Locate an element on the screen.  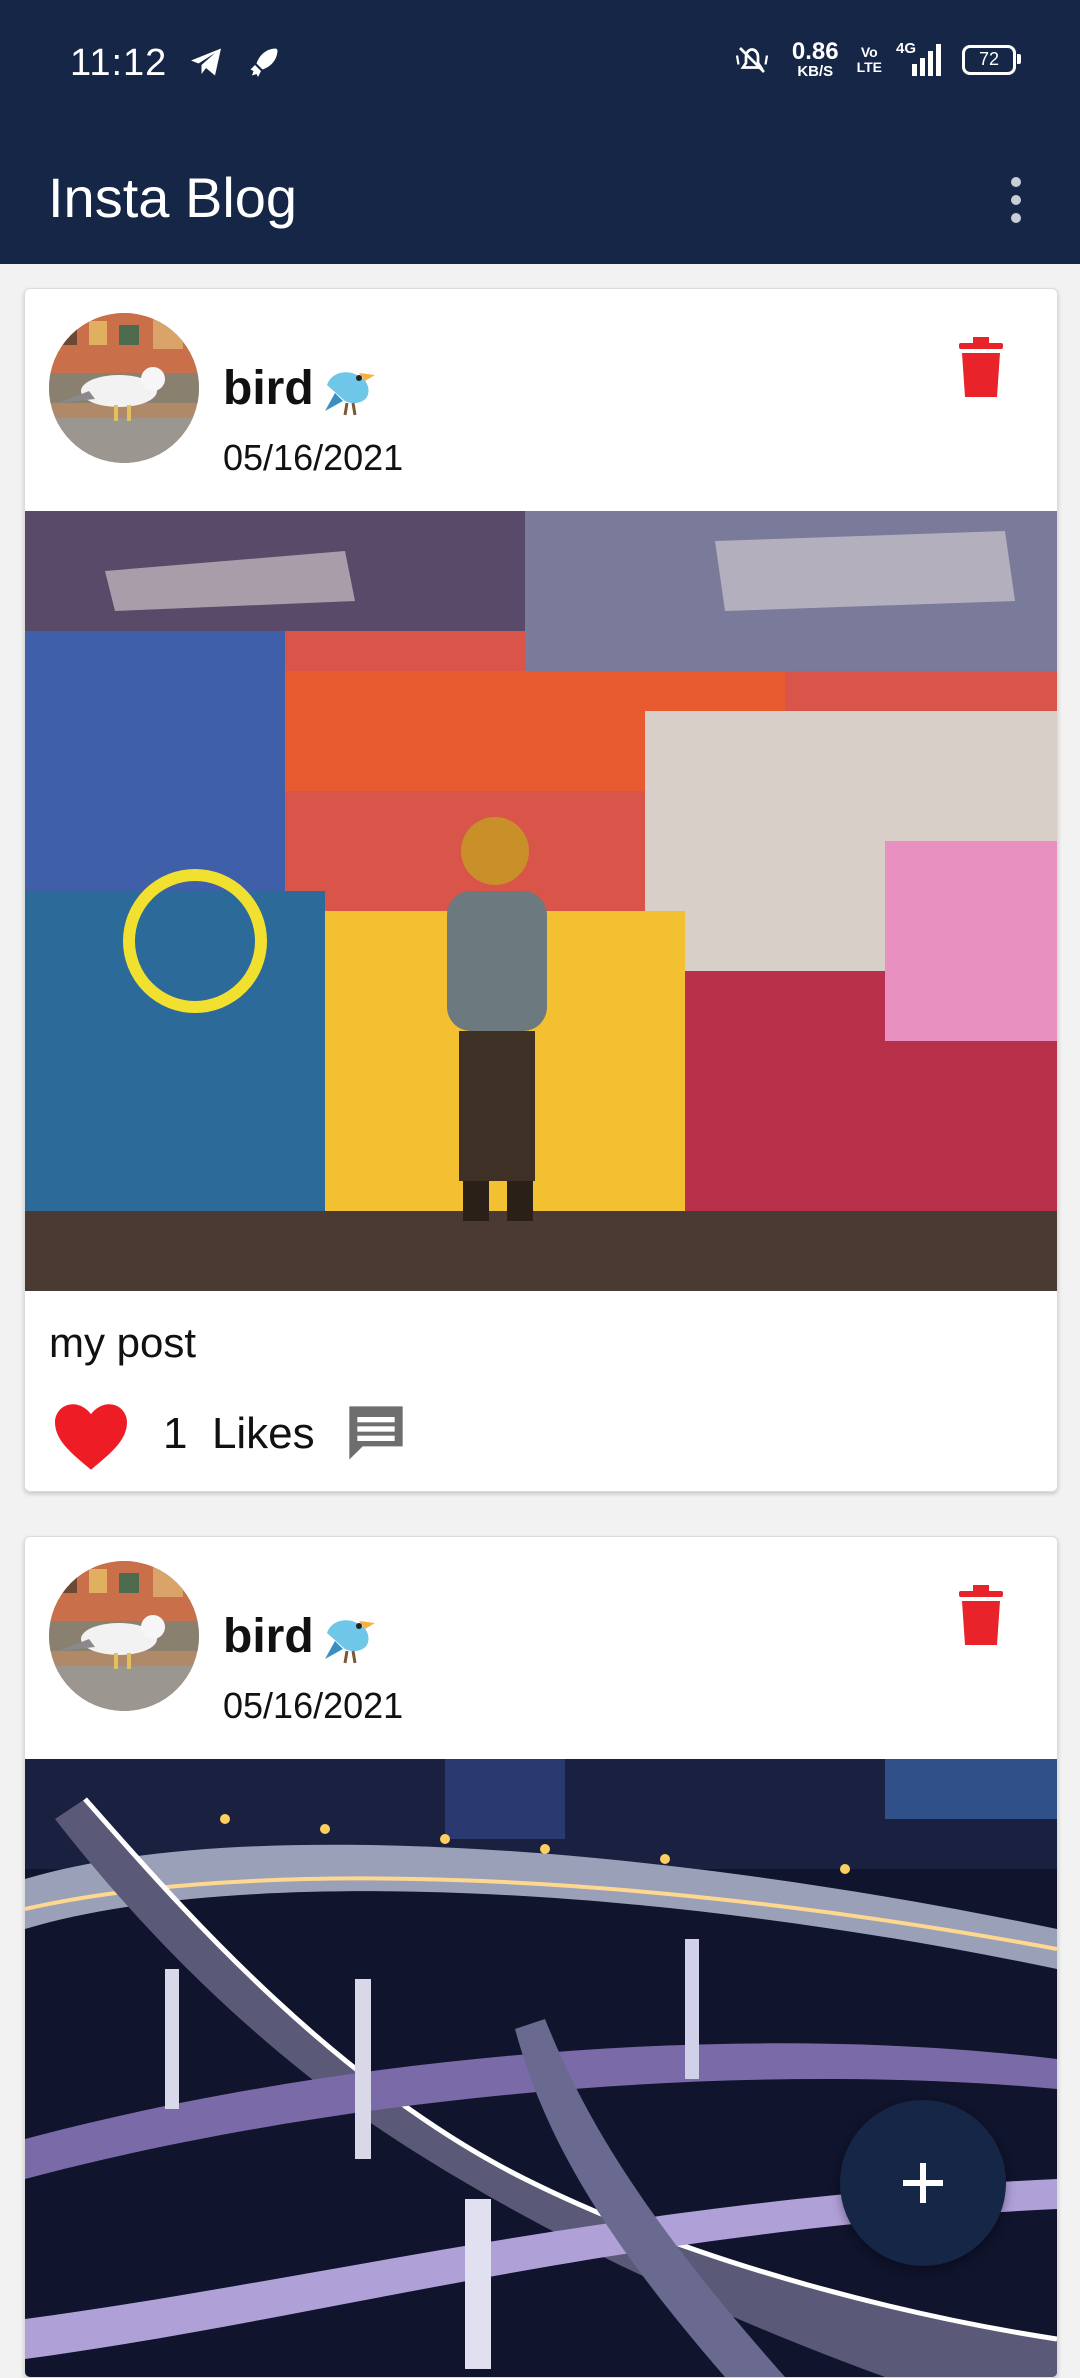
net-speed-value: 0.86 is located at coordinates (815, 51).